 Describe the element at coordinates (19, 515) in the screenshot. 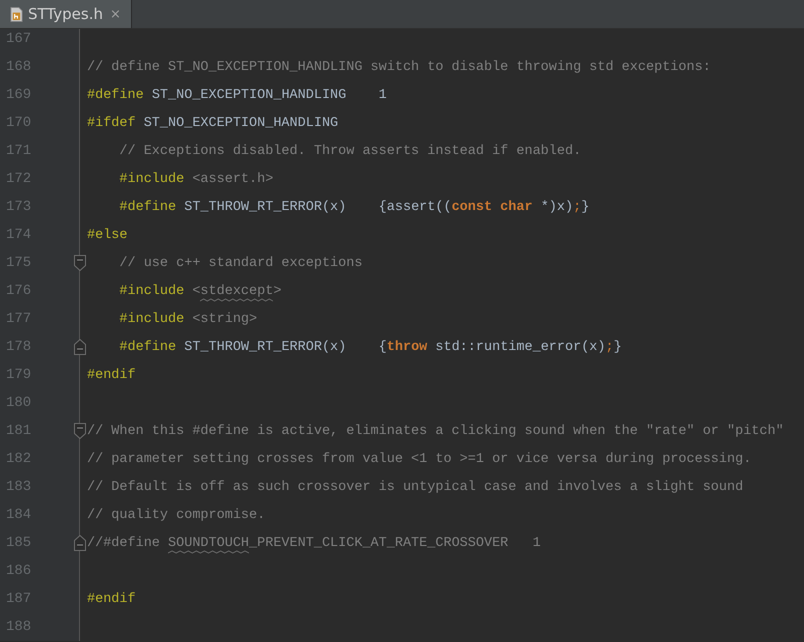

I see `line-number: 184` at that location.